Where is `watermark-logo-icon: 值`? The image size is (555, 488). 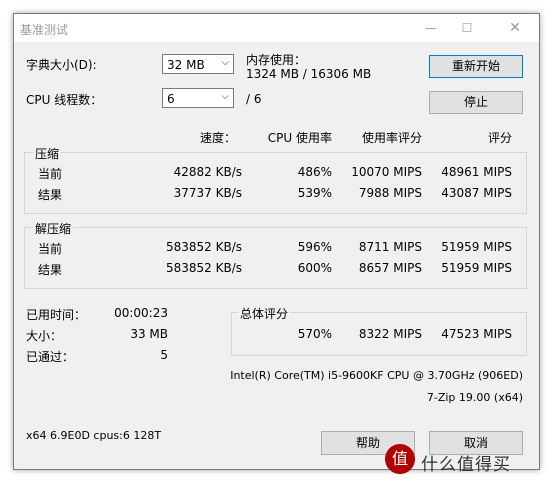 watermark-logo-icon: 值 is located at coordinates (400, 459).